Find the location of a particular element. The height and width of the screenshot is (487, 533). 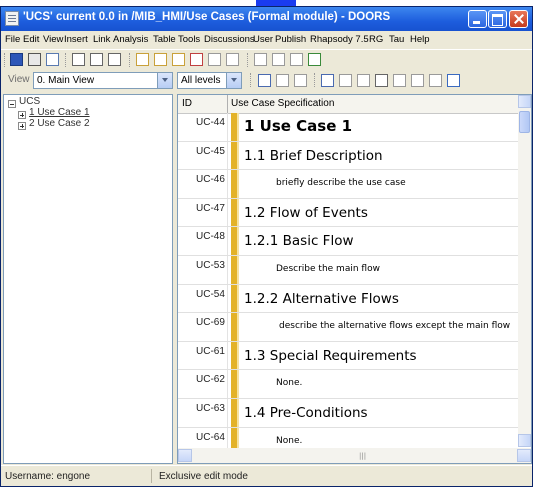

maximize-button is located at coordinates (497, 19).